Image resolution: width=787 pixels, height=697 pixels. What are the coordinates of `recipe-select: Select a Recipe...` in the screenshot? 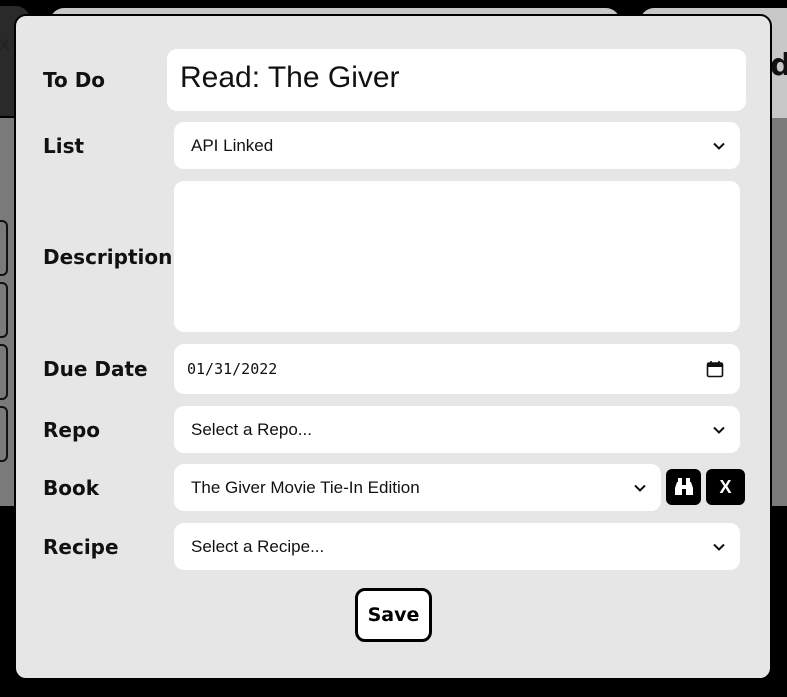 It's located at (457, 546).